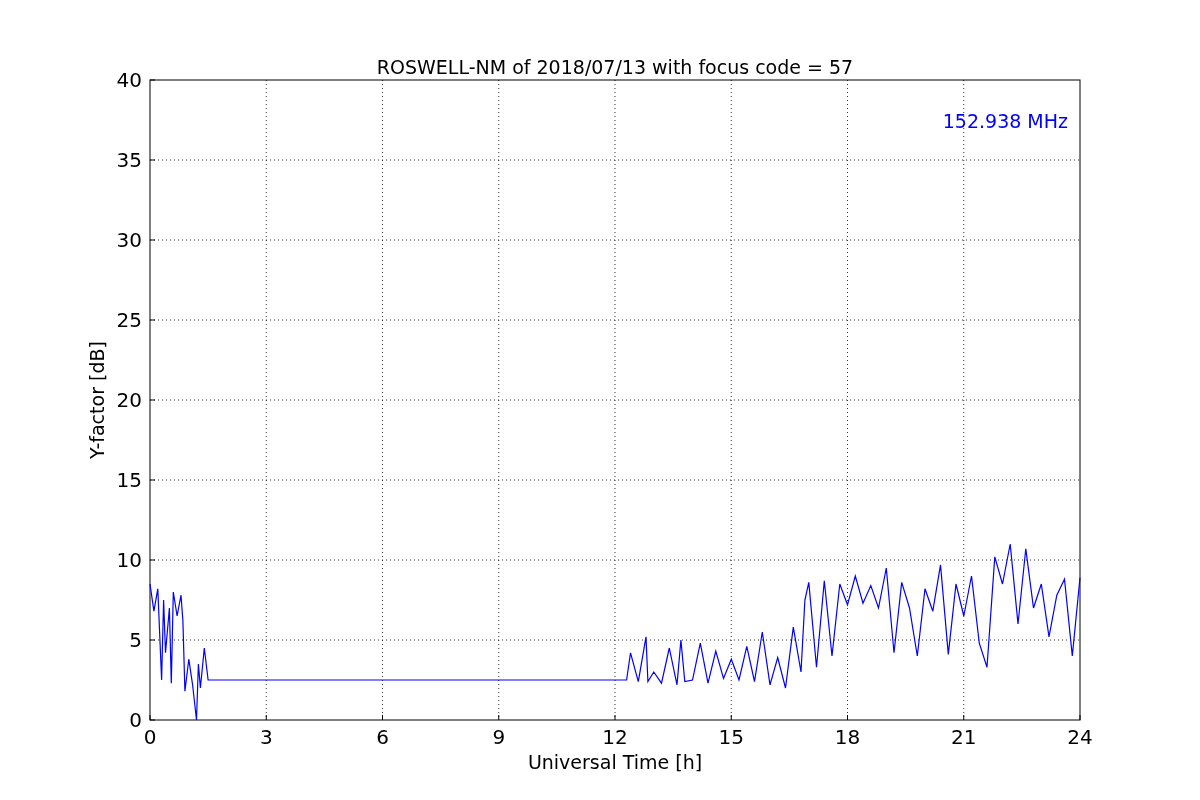 The image size is (1200, 800). Describe the element at coordinates (615, 762) in the screenshot. I see `x-axis-label: Universal Time [h]` at that location.